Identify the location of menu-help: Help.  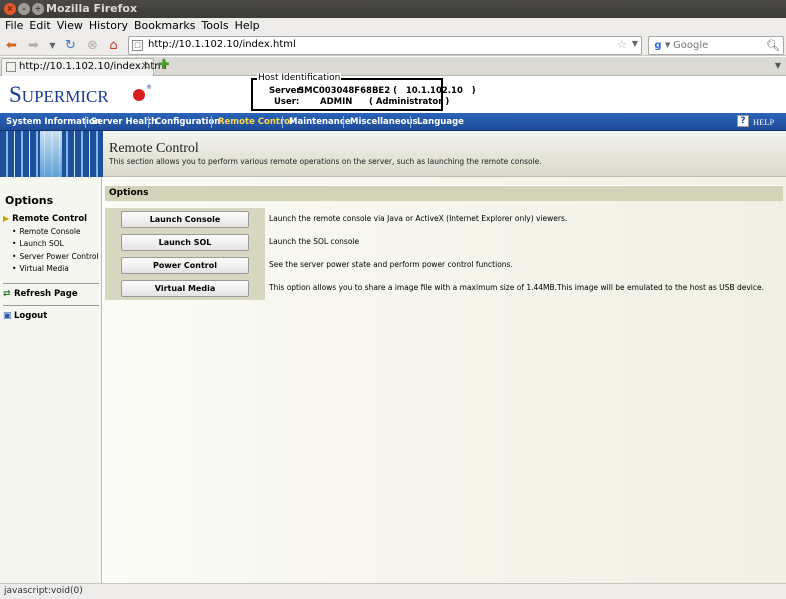
(249, 26).